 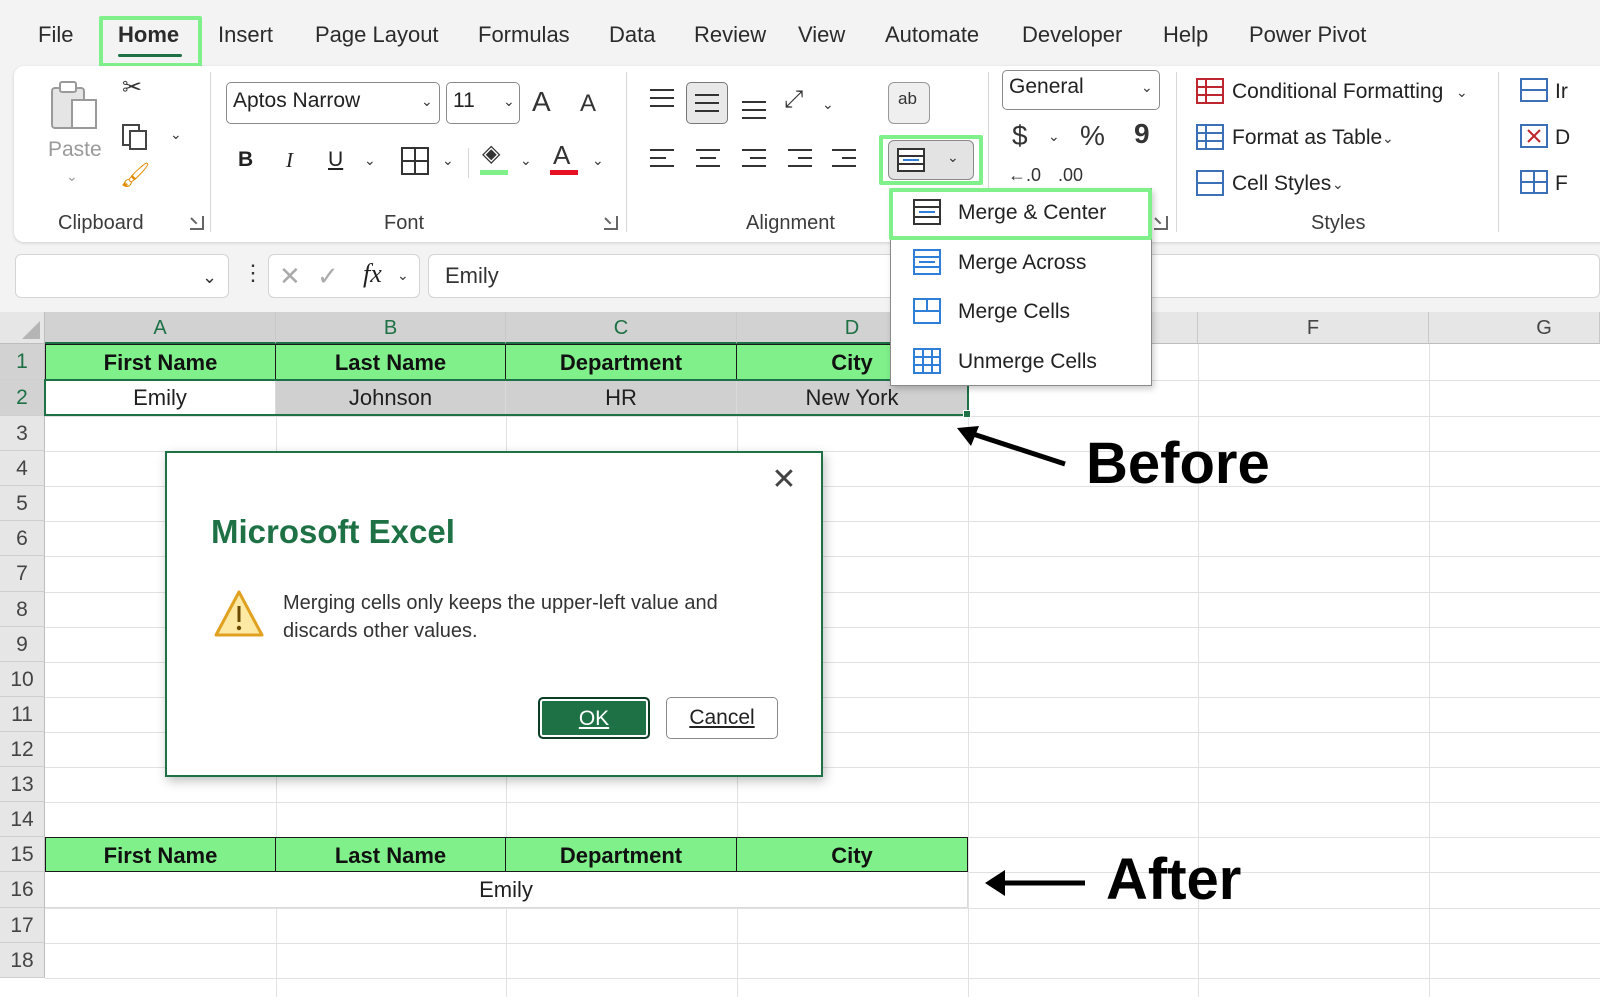 What do you see at coordinates (621, 328) in the screenshot?
I see `column-header-c: C` at bounding box center [621, 328].